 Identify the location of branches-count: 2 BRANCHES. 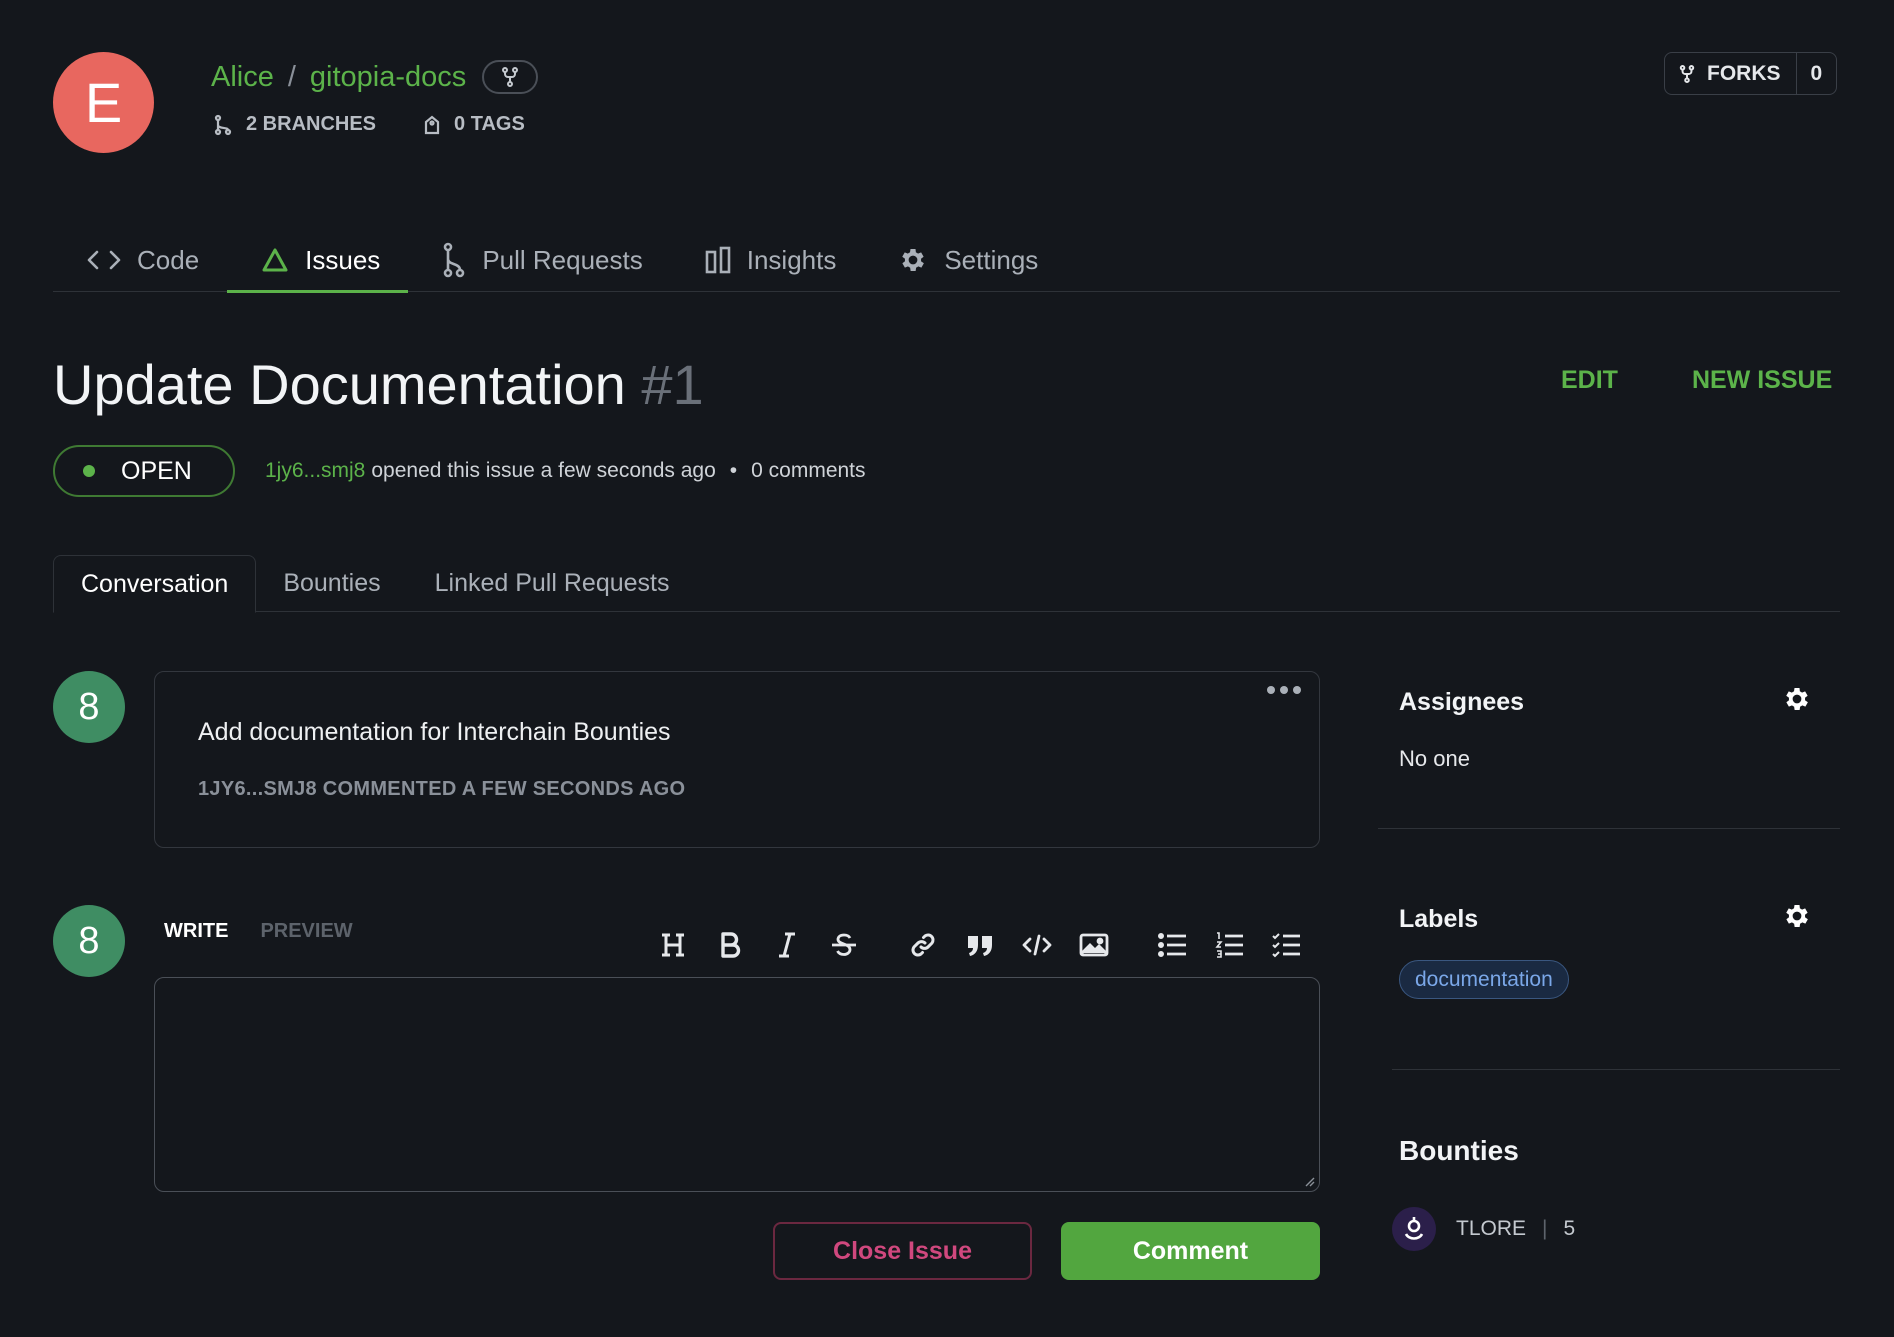
(311, 124).